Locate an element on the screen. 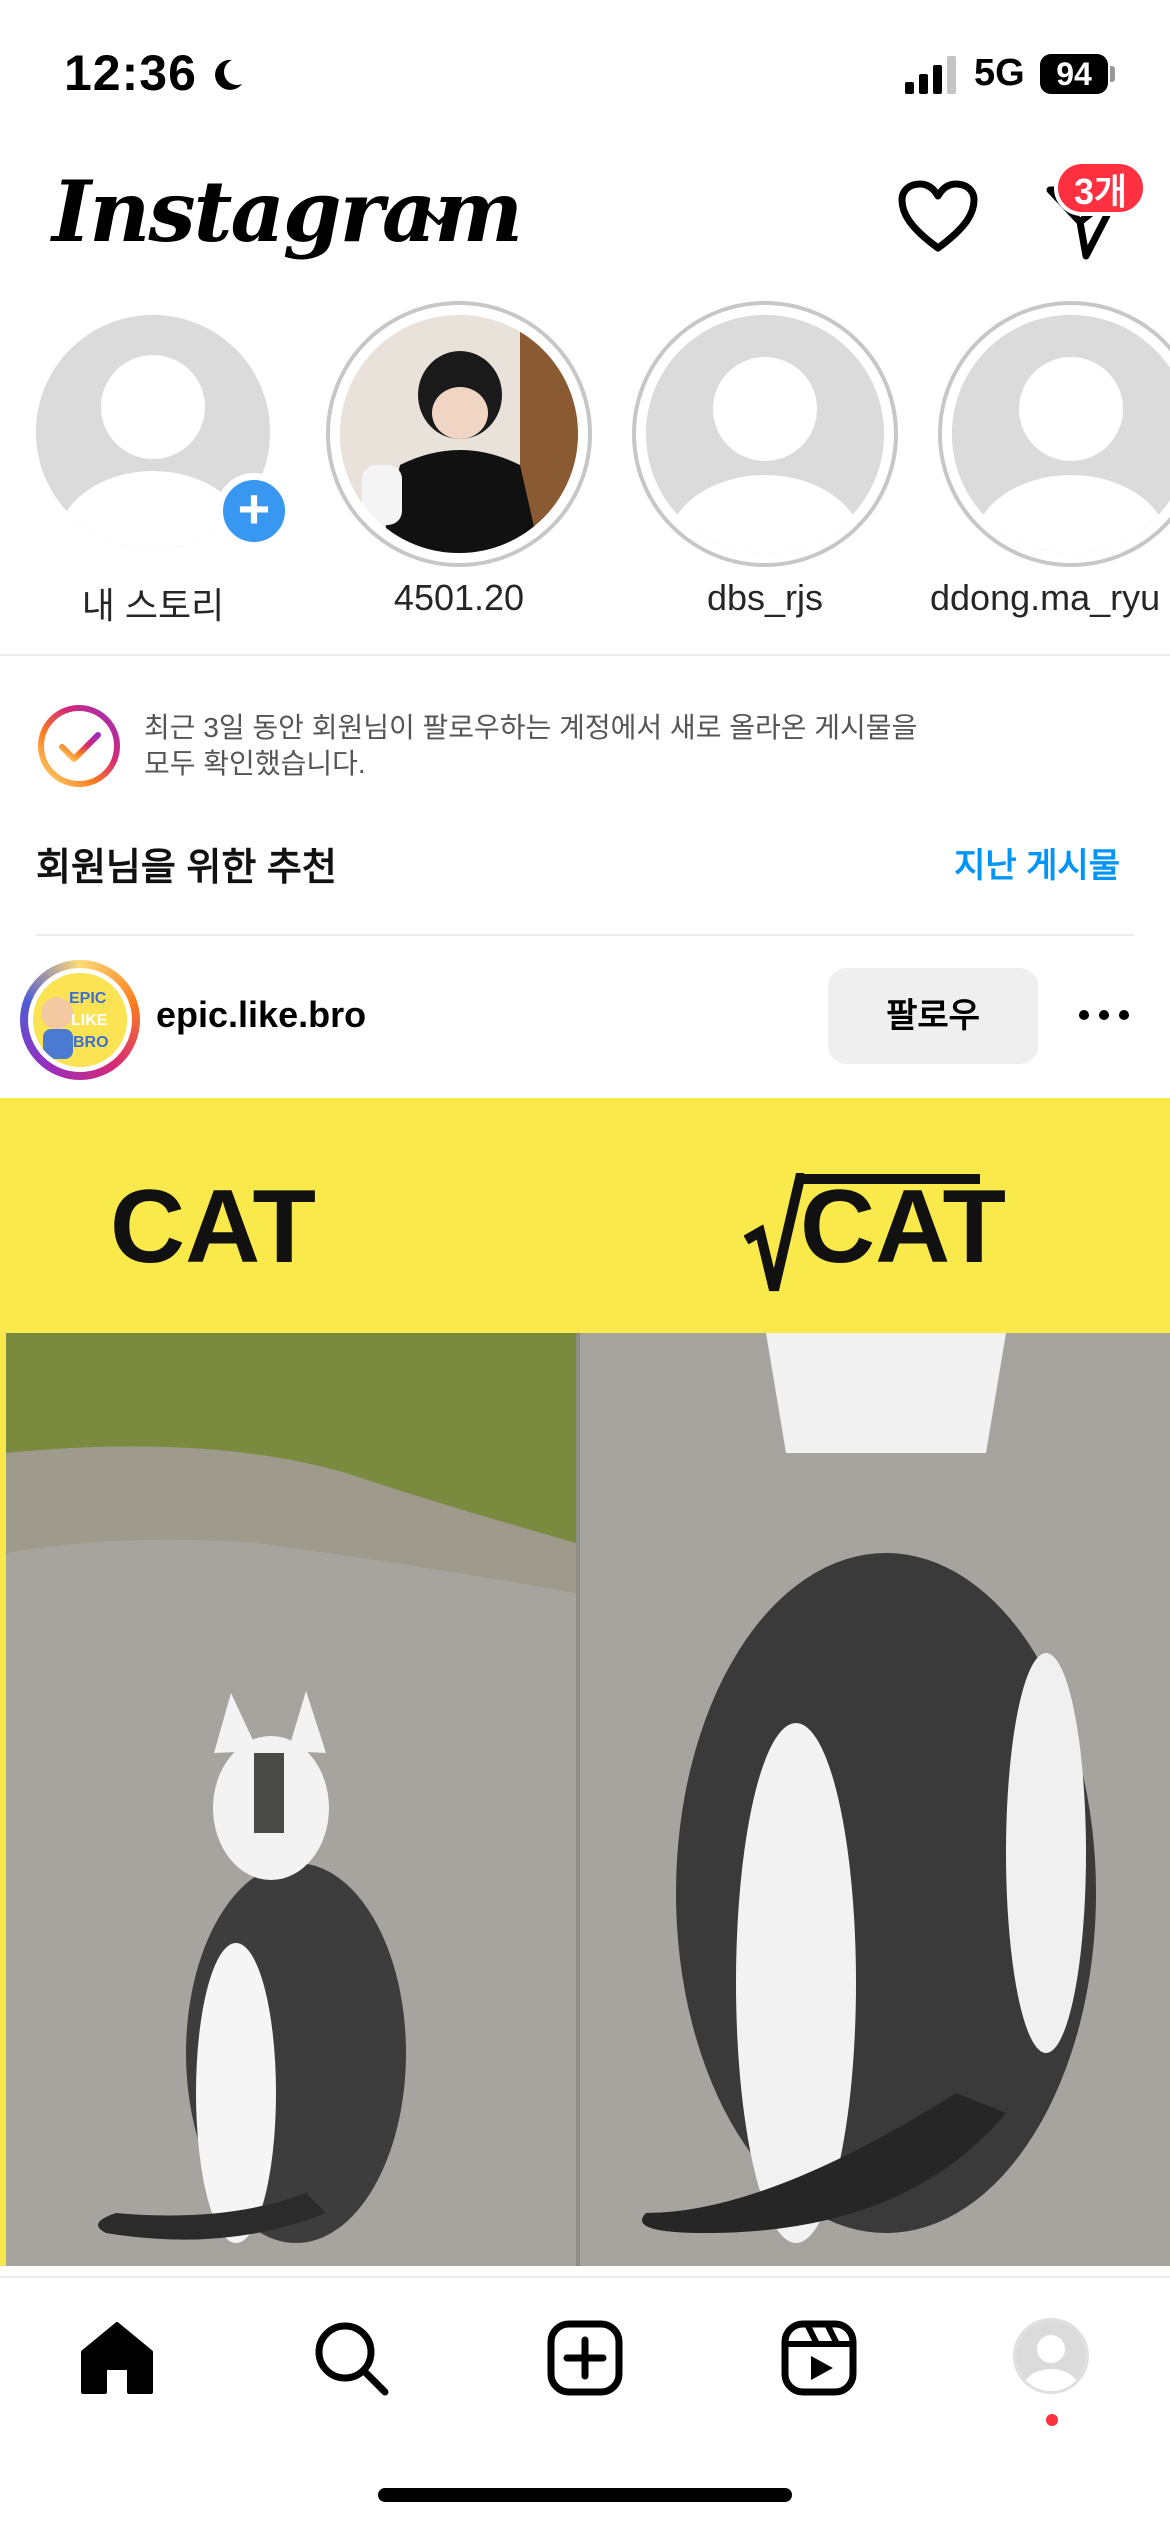 This screenshot has height=2532, width=1170. checkmark-circle-icon is located at coordinates (79, 746).